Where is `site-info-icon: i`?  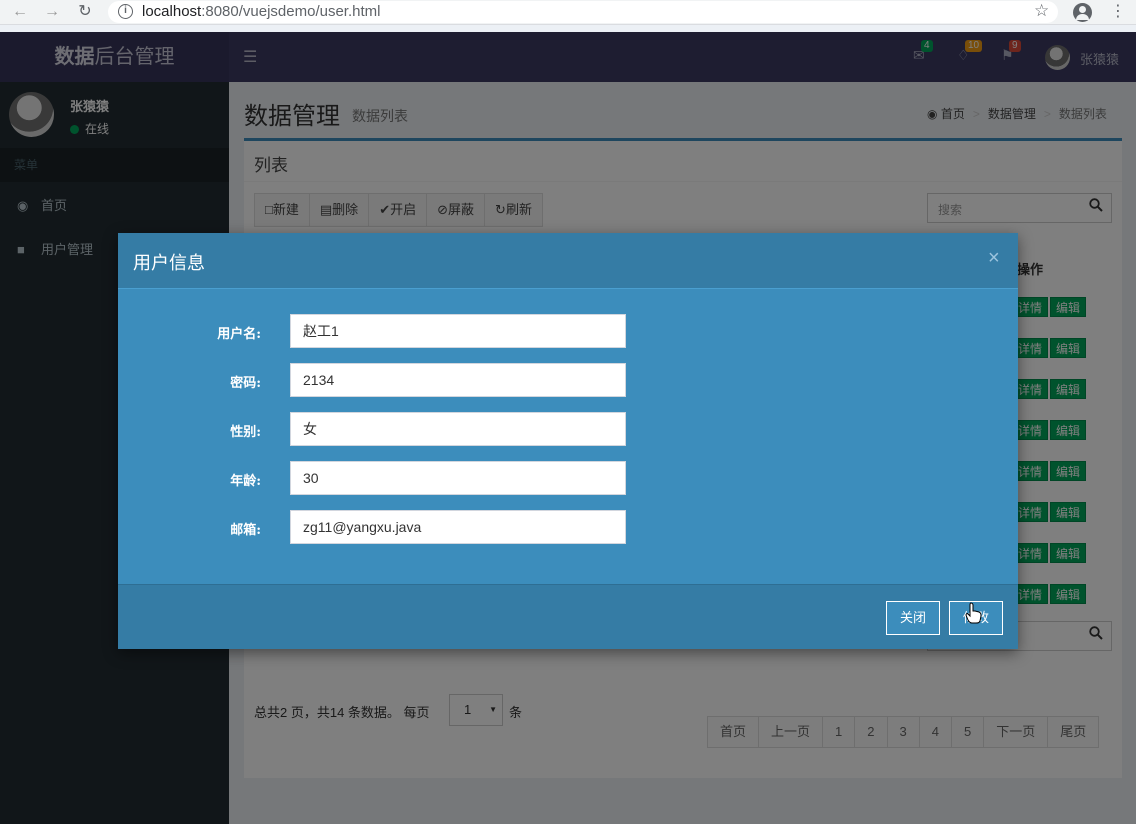 site-info-icon: i is located at coordinates (125, 11).